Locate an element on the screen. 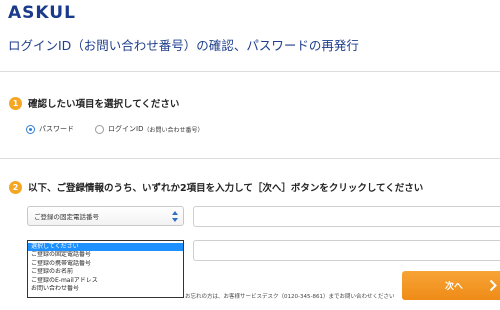 Image resolution: width=500 pixels, height=310 pixels. step-2-badge: 2 is located at coordinates (15, 187).